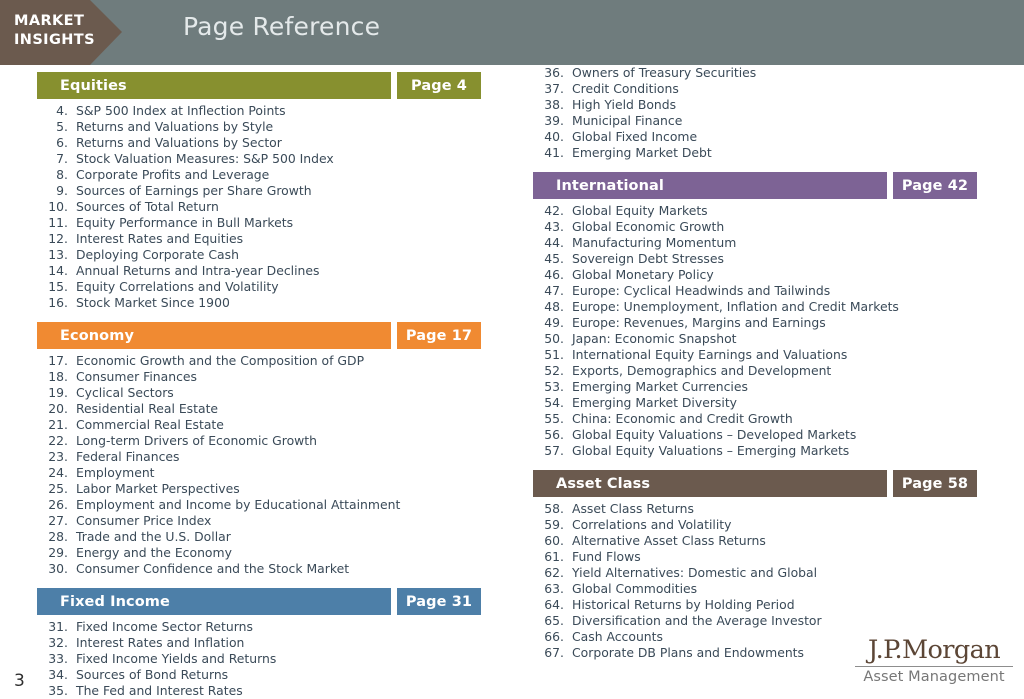 The height and width of the screenshot is (699, 1024). What do you see at coordinates (58, 690) in the screenshot?
I see `list-item-number: 35.` at bounding box center [58, 690].